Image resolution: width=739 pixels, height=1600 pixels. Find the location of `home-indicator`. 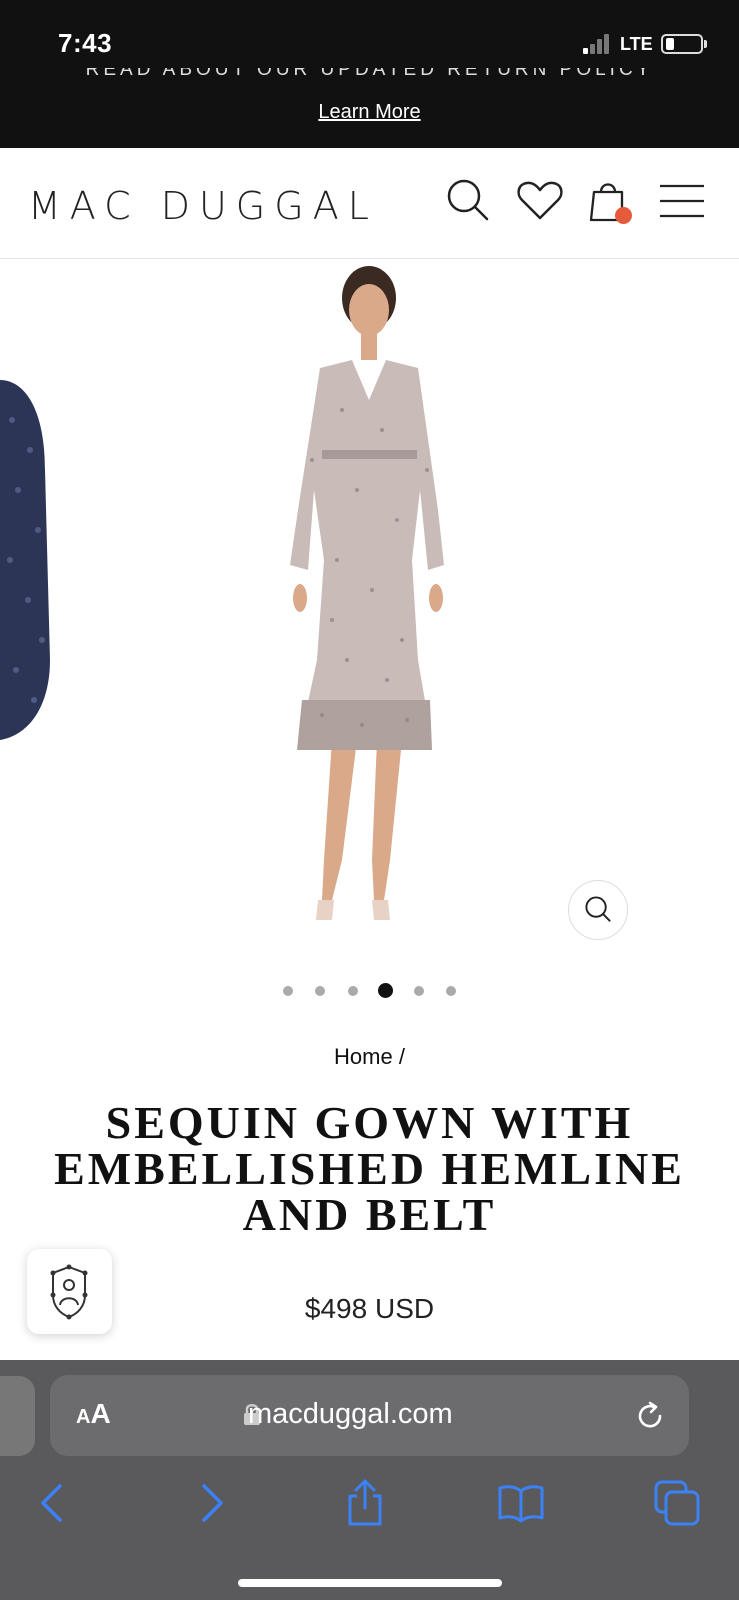

home-indicator is located at coordinates (370, 1583).